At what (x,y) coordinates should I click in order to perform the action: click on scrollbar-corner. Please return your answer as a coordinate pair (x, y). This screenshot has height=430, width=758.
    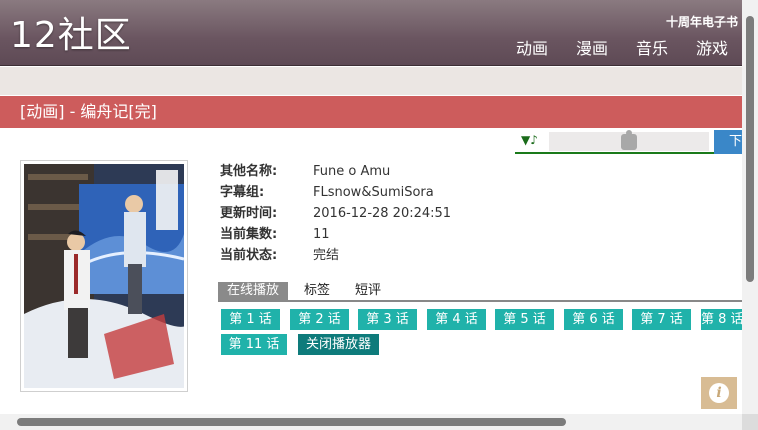
    Looking at the image, I should click on (750, 422).